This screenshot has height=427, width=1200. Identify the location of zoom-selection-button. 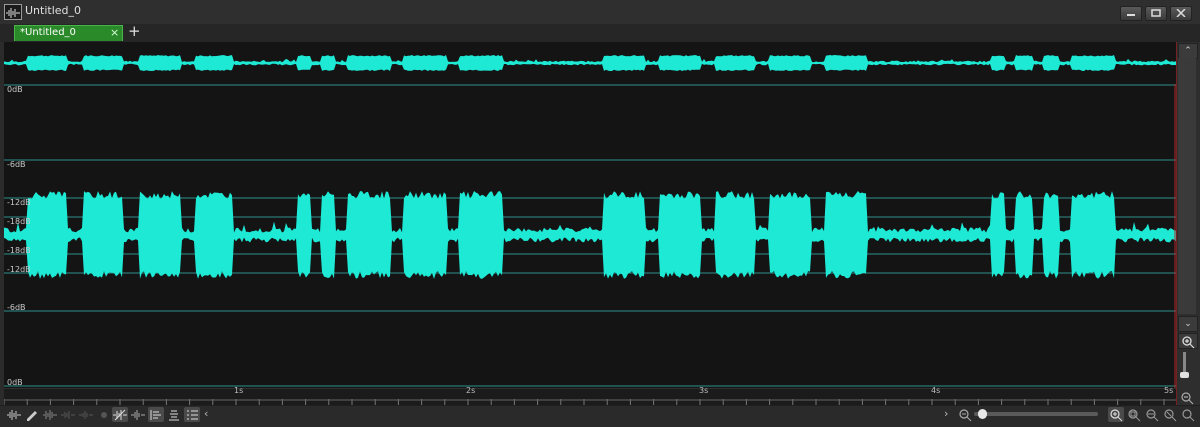
(1134, 414).